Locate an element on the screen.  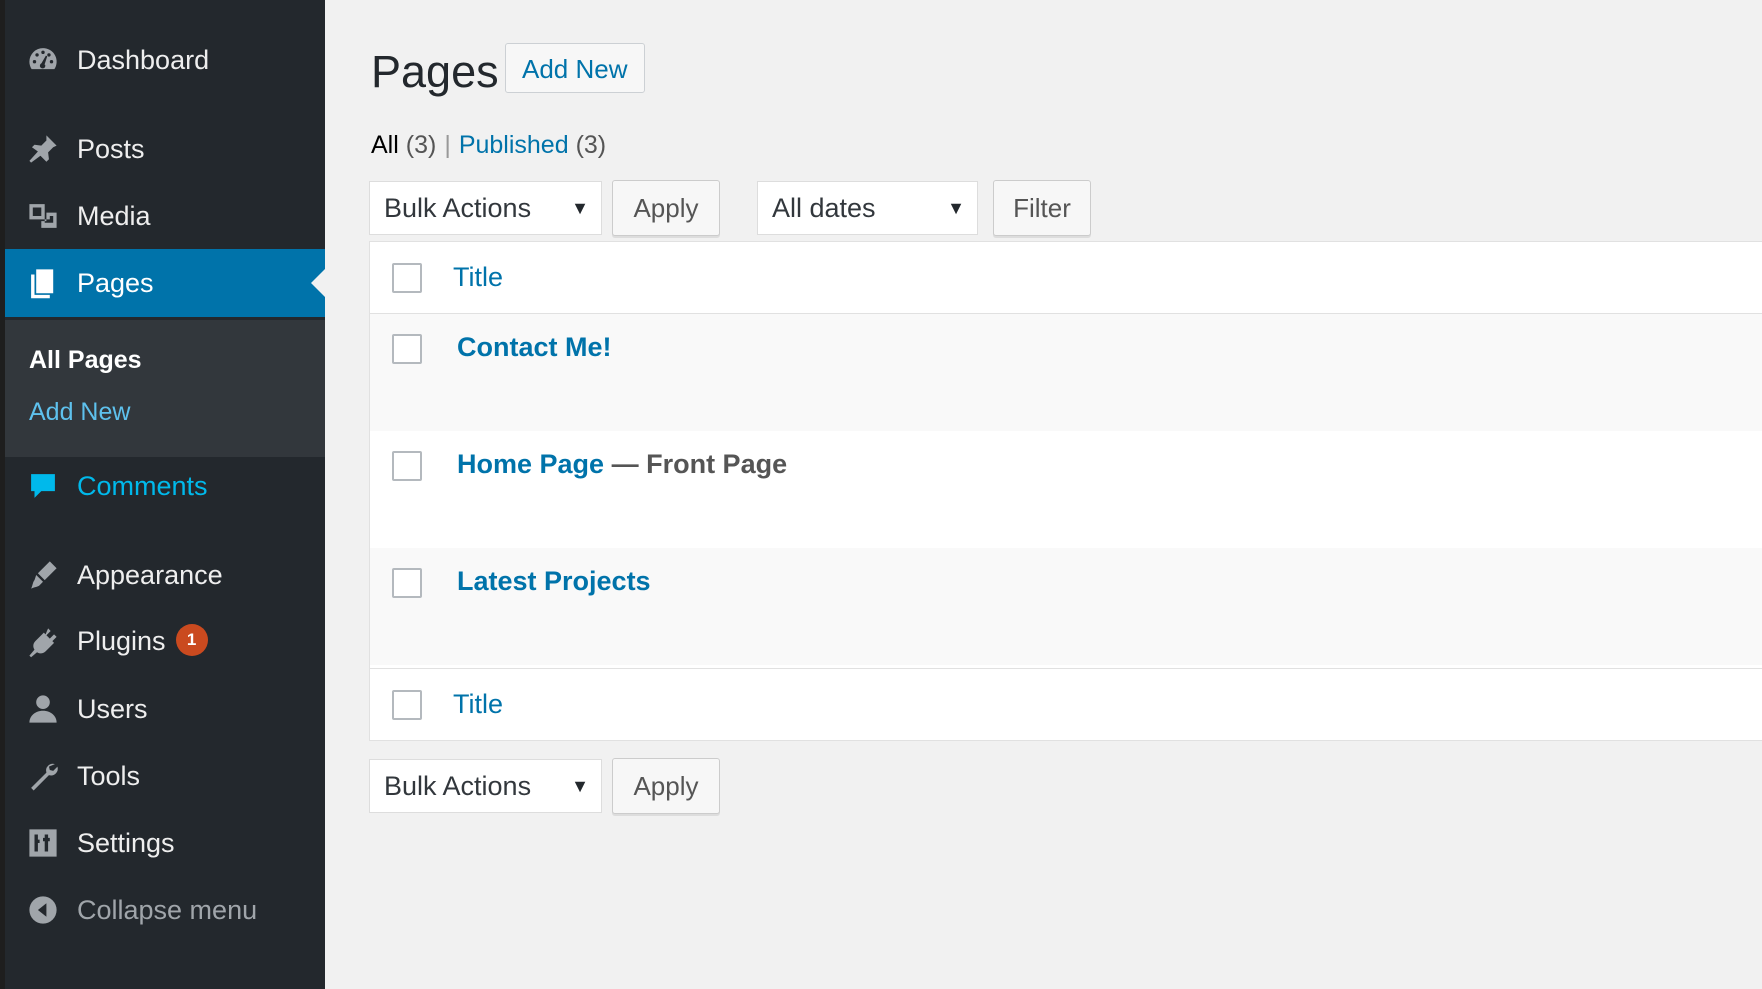
apply-button-top: Apply is located at coordinates (666, 208).